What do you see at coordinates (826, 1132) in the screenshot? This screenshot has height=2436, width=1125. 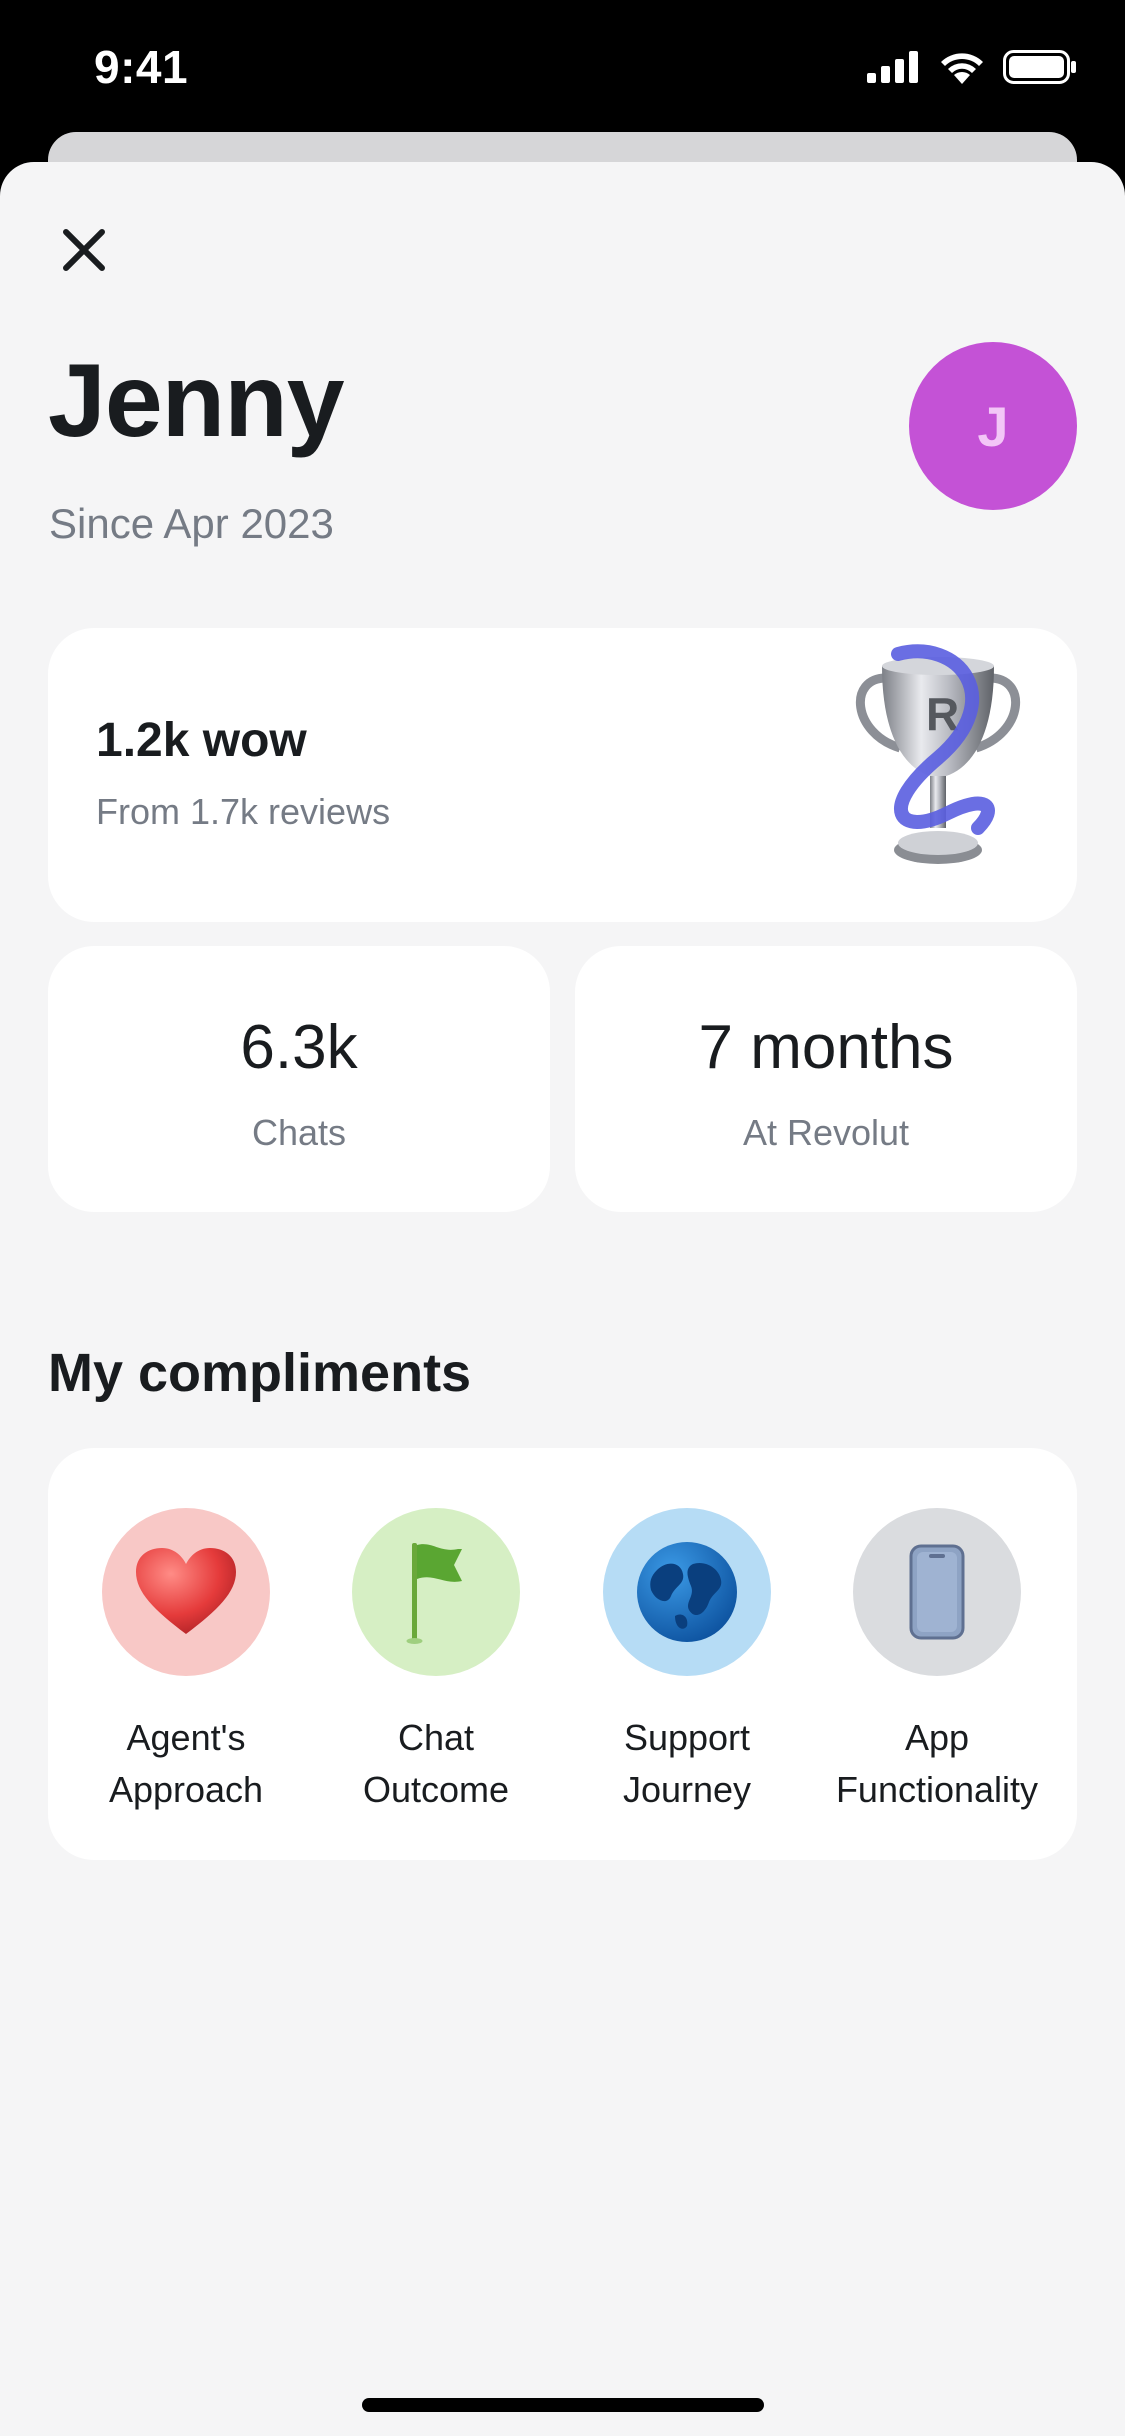 I see `tenure-label: At Revolut` at bounding box center [826, 1132].